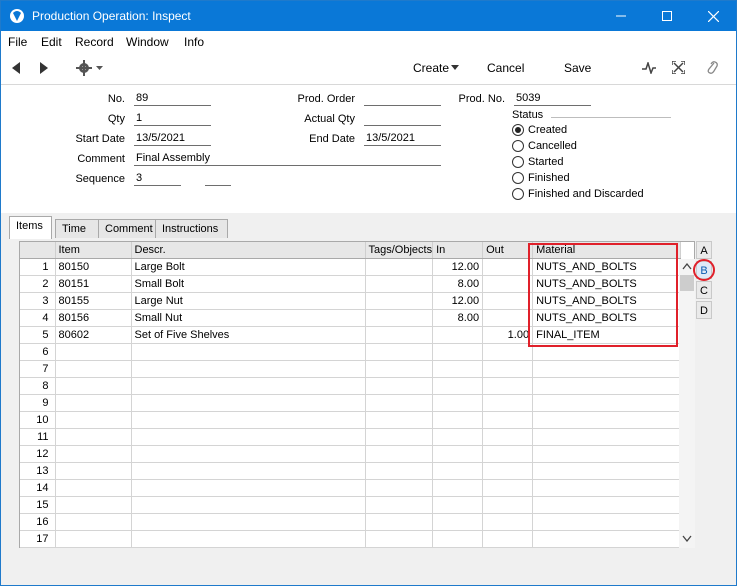 This screenshot has height=586, width=737. I want to click on table-row: 17, so click(351, 539).